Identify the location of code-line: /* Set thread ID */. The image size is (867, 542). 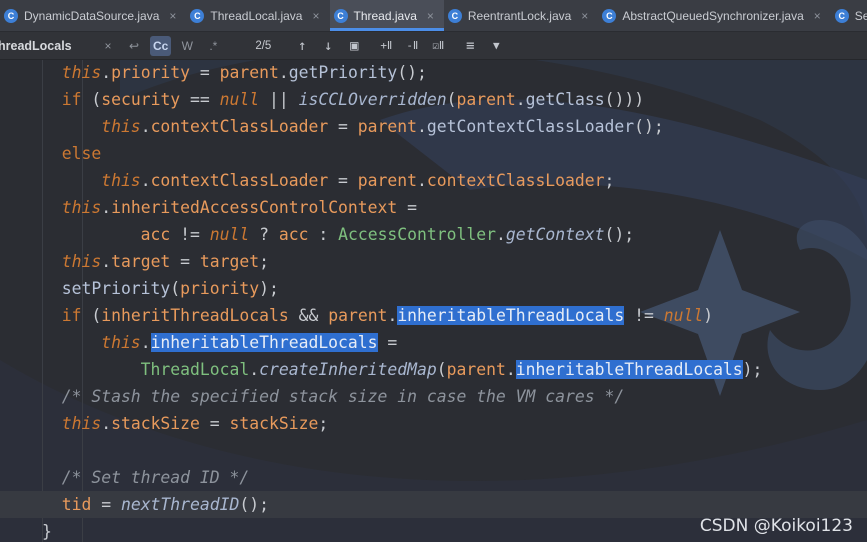
(433, 477).